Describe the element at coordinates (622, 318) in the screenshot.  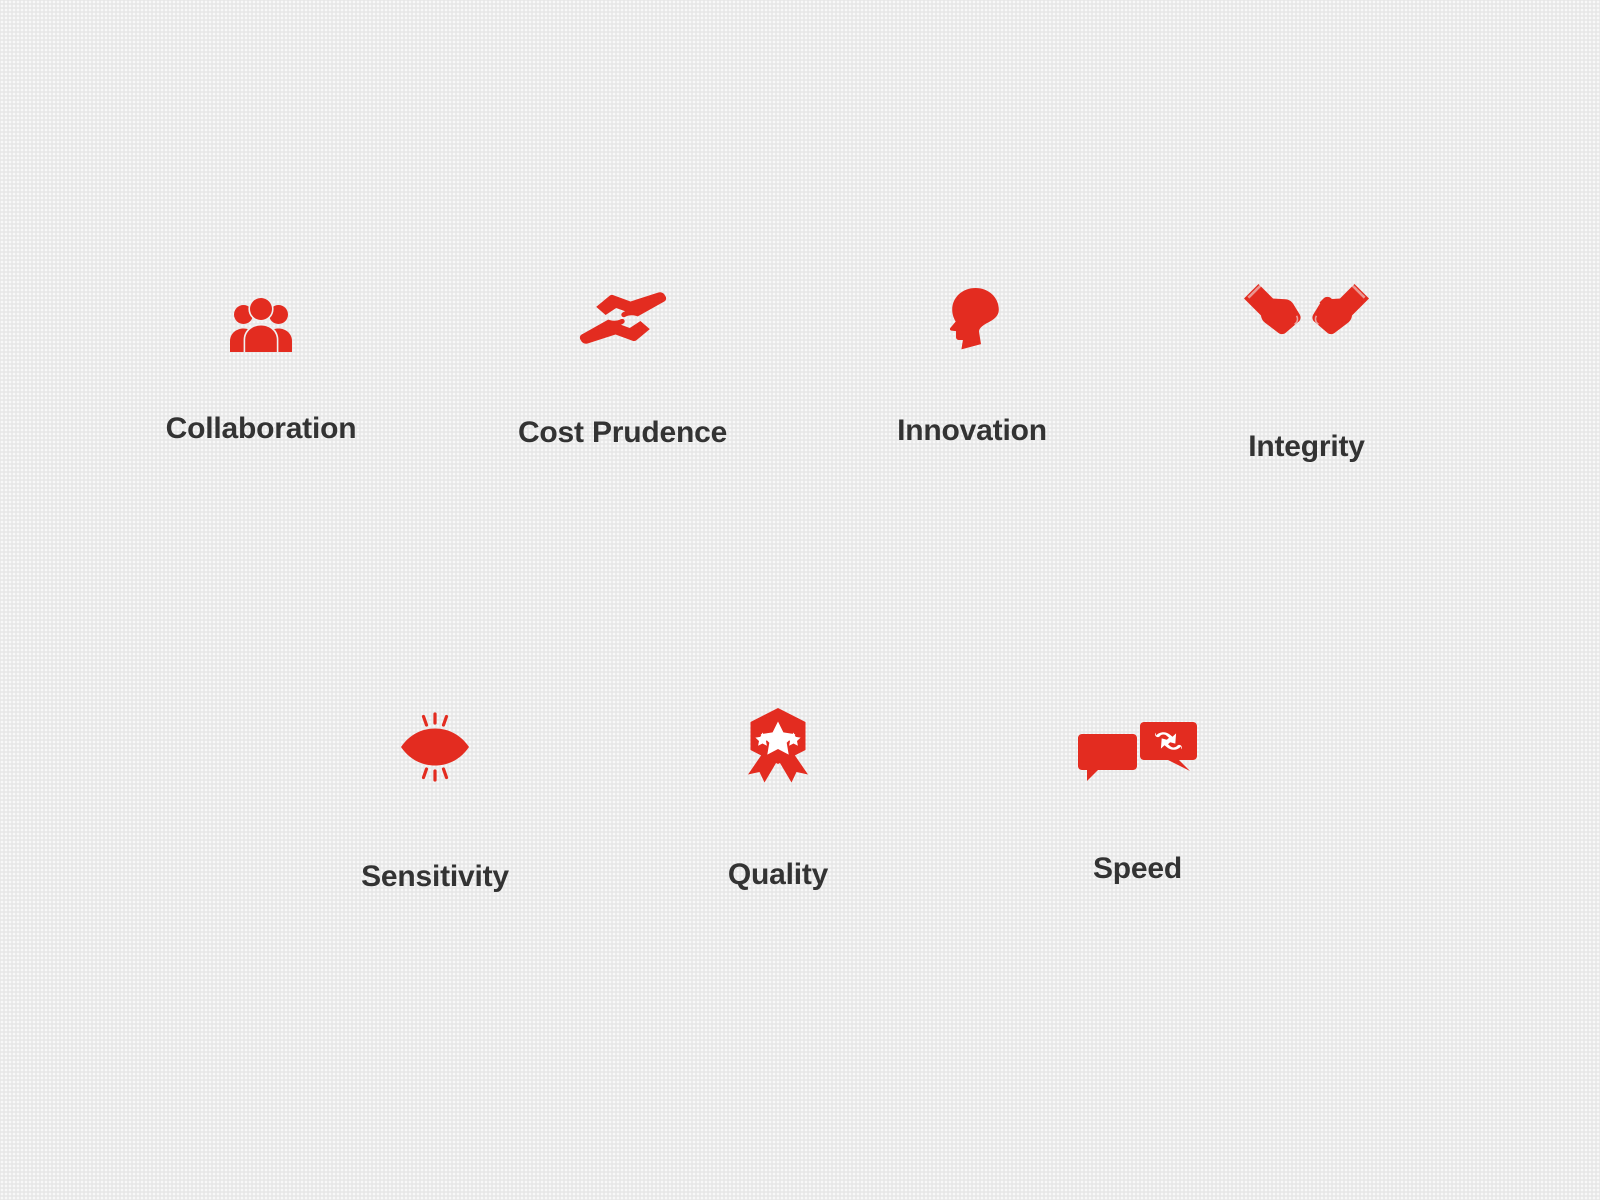
I see `two-hands-exchange-icon` at that location.